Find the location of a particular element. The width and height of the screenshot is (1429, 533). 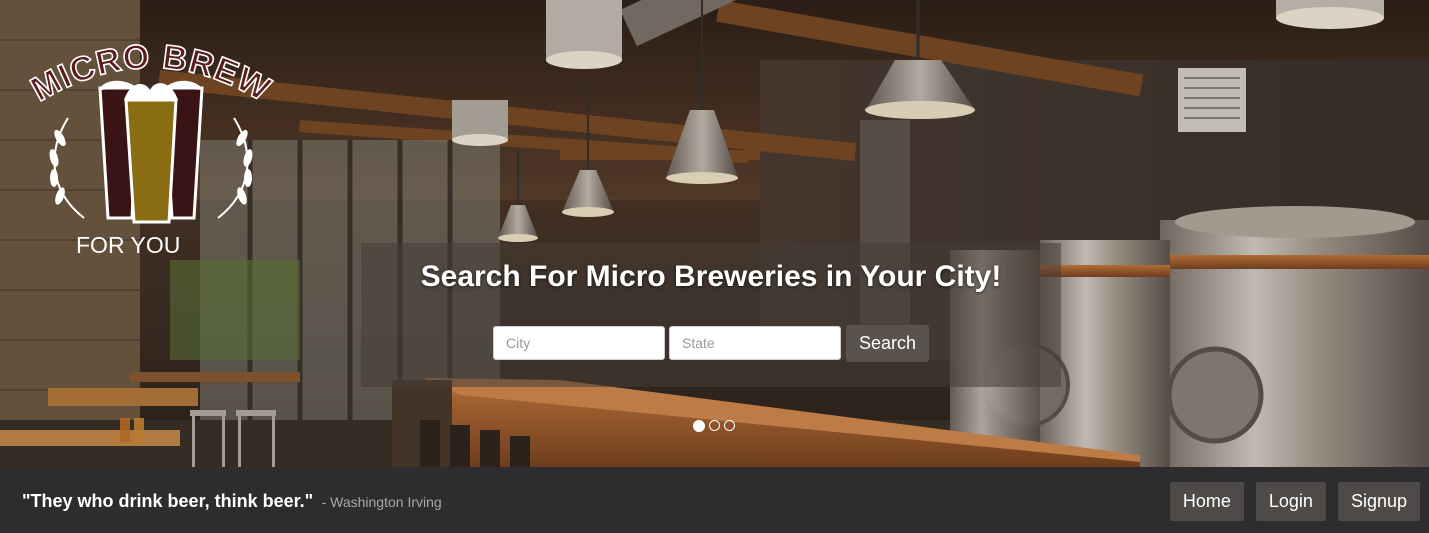

search-title: Search For Micro Breweries in Your City! is located at coordinates (711, 276).